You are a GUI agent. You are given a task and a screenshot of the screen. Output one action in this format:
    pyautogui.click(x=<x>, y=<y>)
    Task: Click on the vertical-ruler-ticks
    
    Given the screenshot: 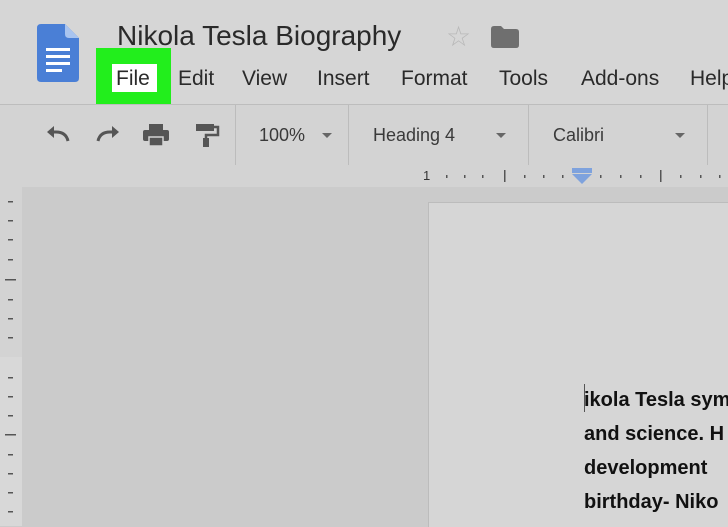 What is the action you would take?
    pyautogui.click(x=11, y=350)
    